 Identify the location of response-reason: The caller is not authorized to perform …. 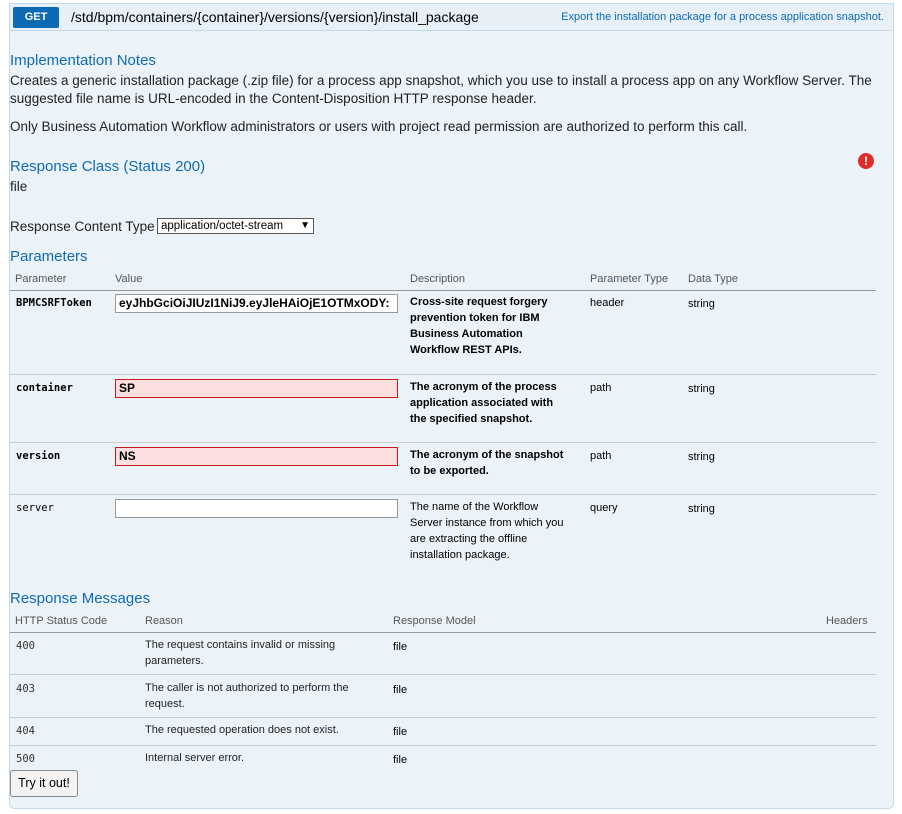
(247, 696).